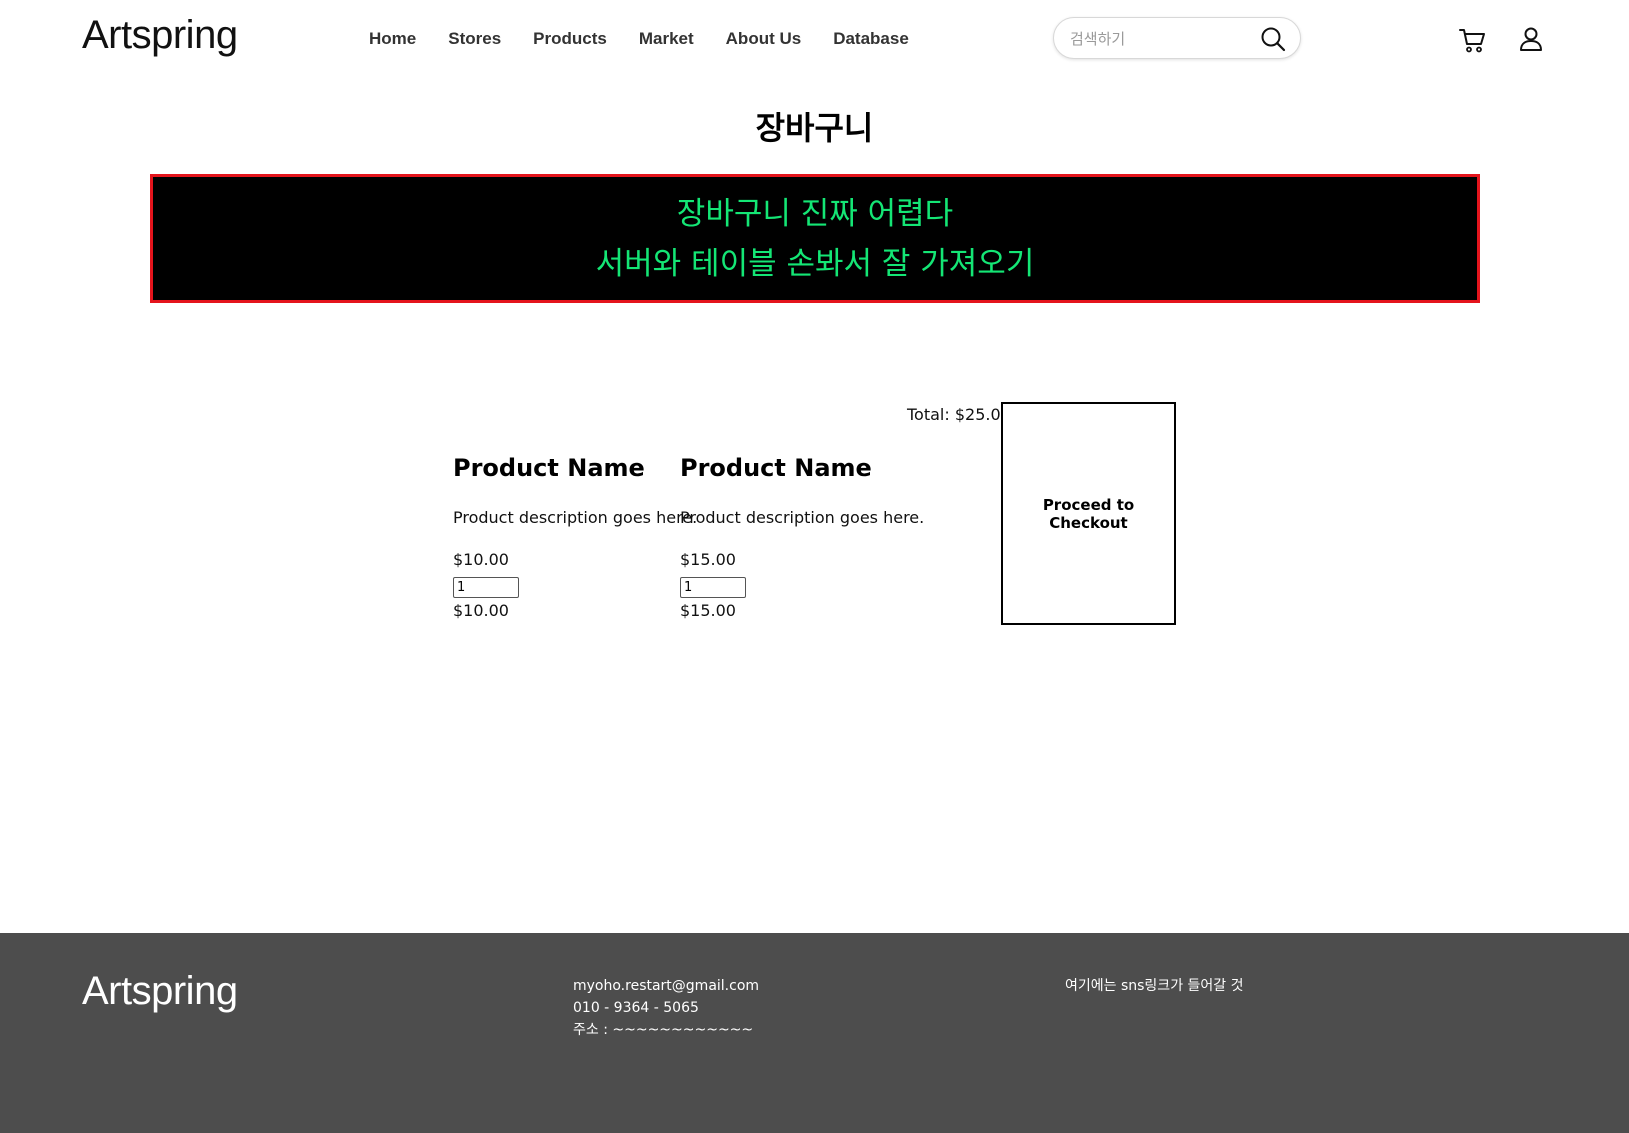 This screenshot has height=1133, width=1629. I want to click on site-logo: Artspring, so click(160, 35).